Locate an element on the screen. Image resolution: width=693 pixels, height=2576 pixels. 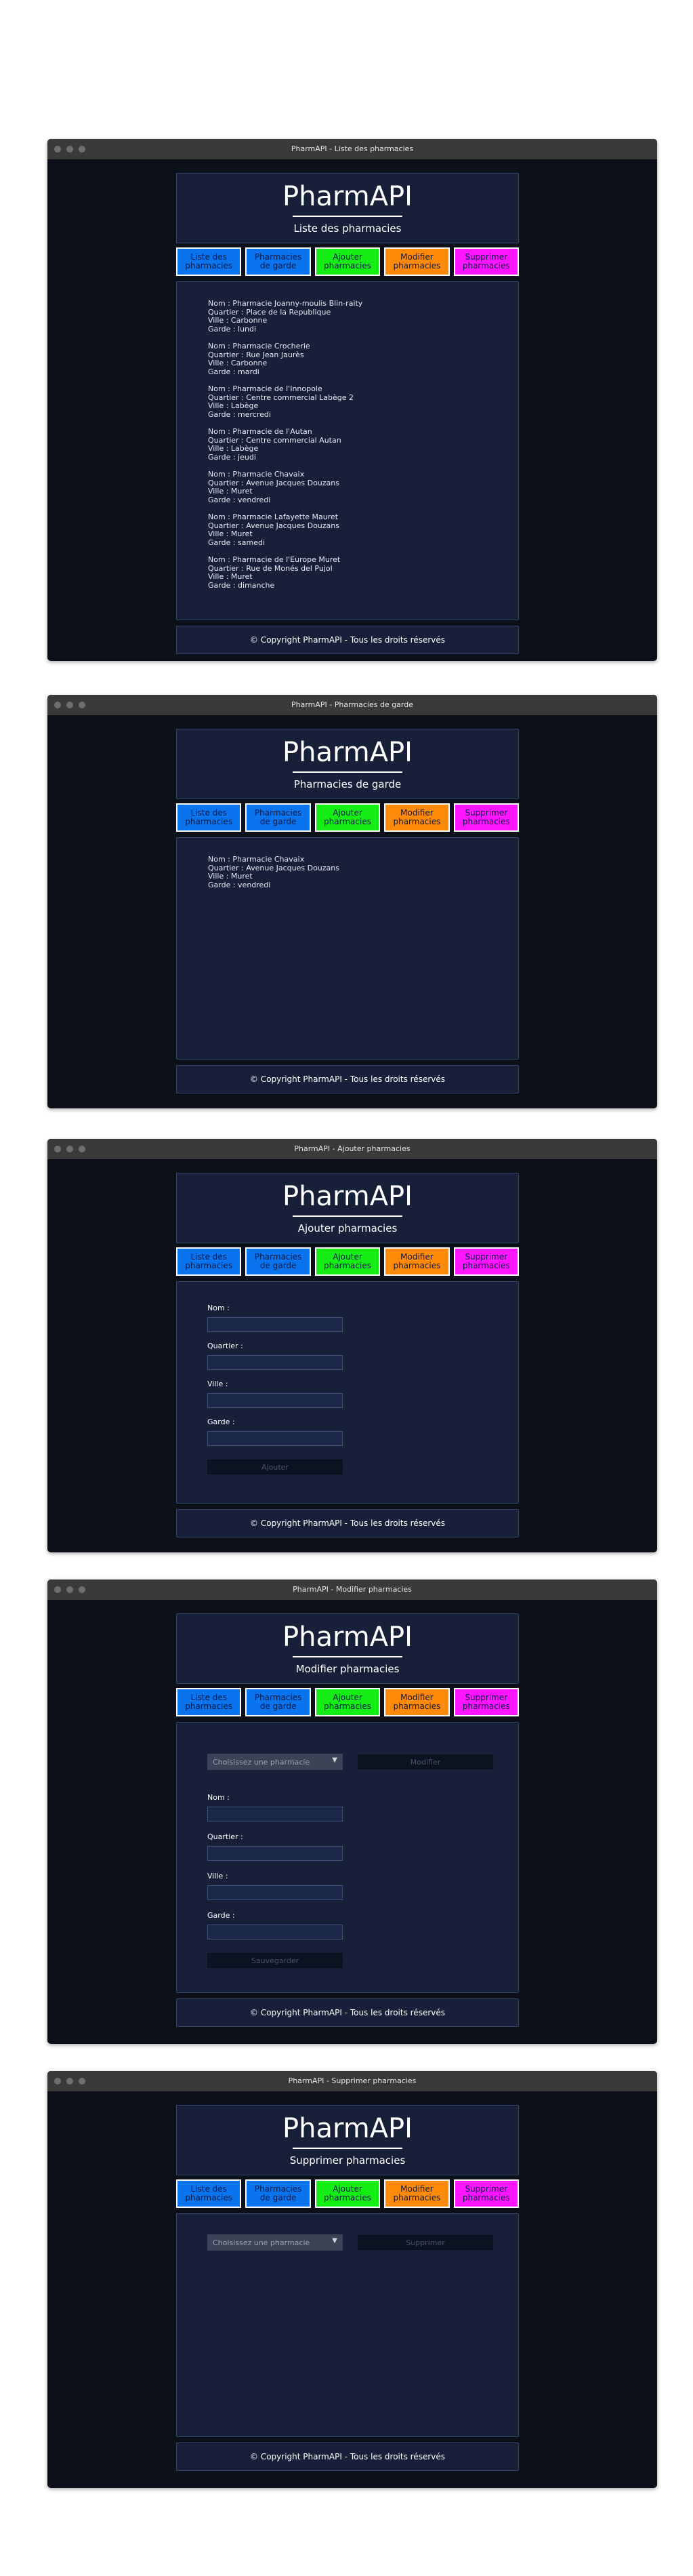
page-header: PharmAPI Supprimer pharmacies is located at coordinates (347, 2140).